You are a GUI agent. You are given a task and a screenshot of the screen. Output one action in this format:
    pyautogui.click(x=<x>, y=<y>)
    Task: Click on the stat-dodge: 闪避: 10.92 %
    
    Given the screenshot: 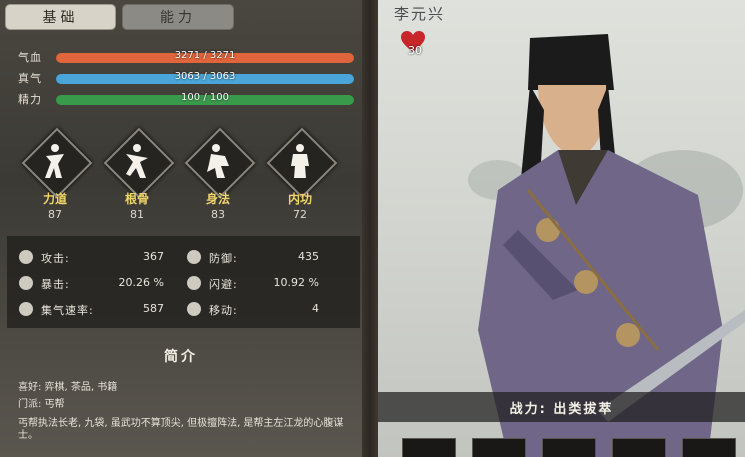 What is the action you would take?
    pyautogui.click(x=267, y=284)
    